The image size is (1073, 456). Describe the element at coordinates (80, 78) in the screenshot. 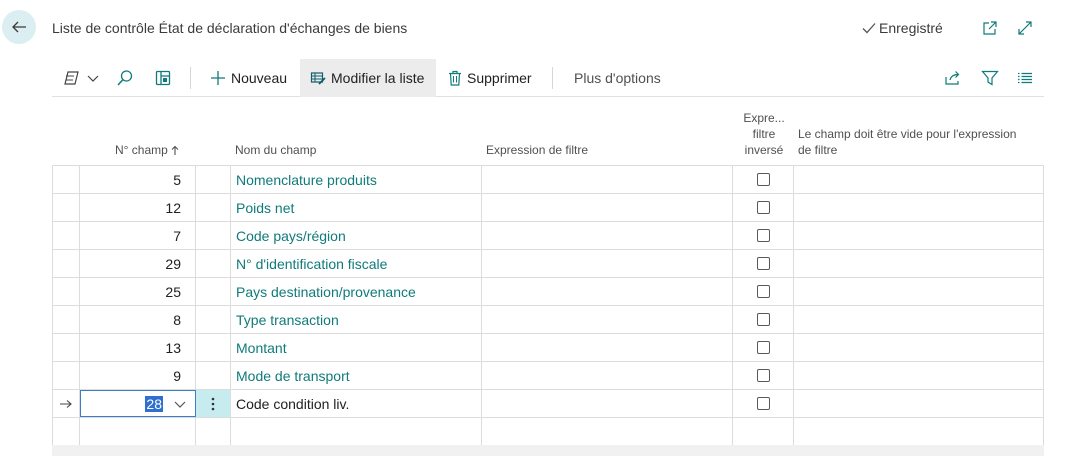

I see `views-button` at that location.